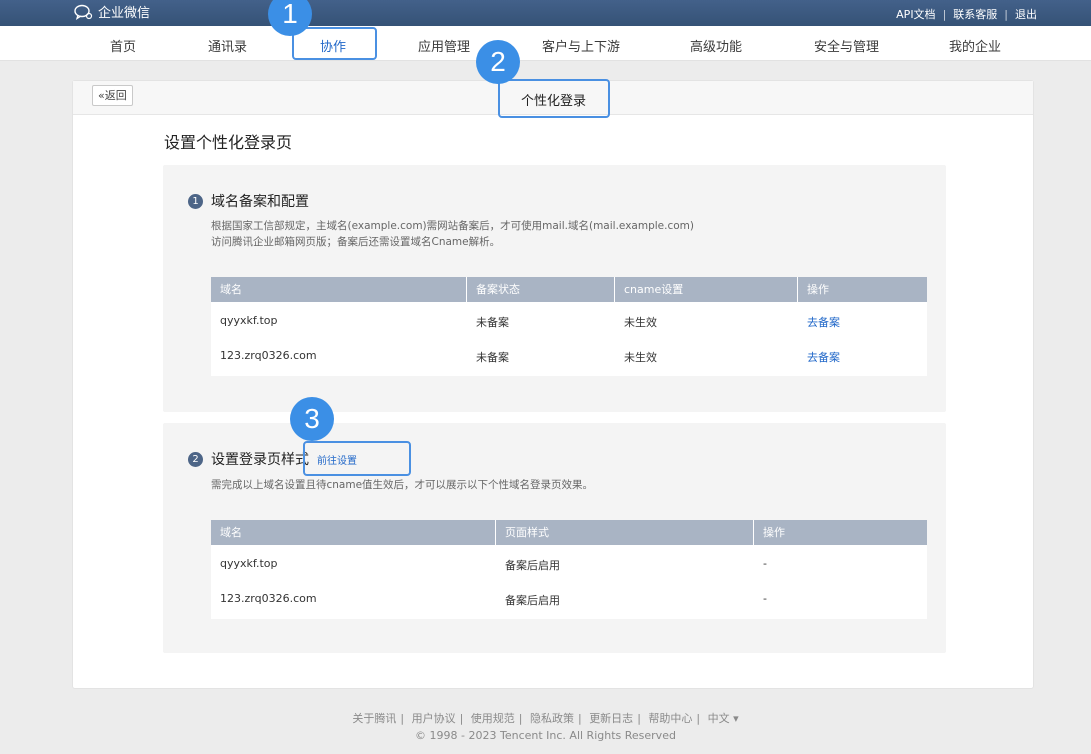 The width and height of the screenshot is (1091, 754). Describe the element at coordinates (260, 460) in the screenshot. I see `section-title: 设置登录页样式` at that location.